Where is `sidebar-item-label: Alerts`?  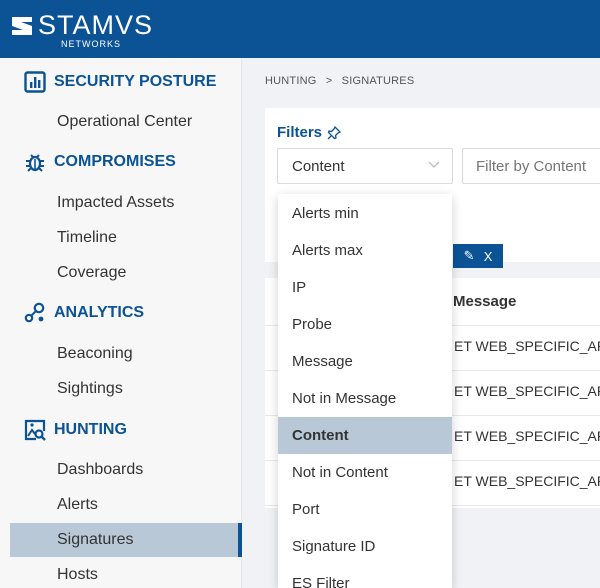 sidebar-item-label: Alerts is located at coordinates (77, 504).